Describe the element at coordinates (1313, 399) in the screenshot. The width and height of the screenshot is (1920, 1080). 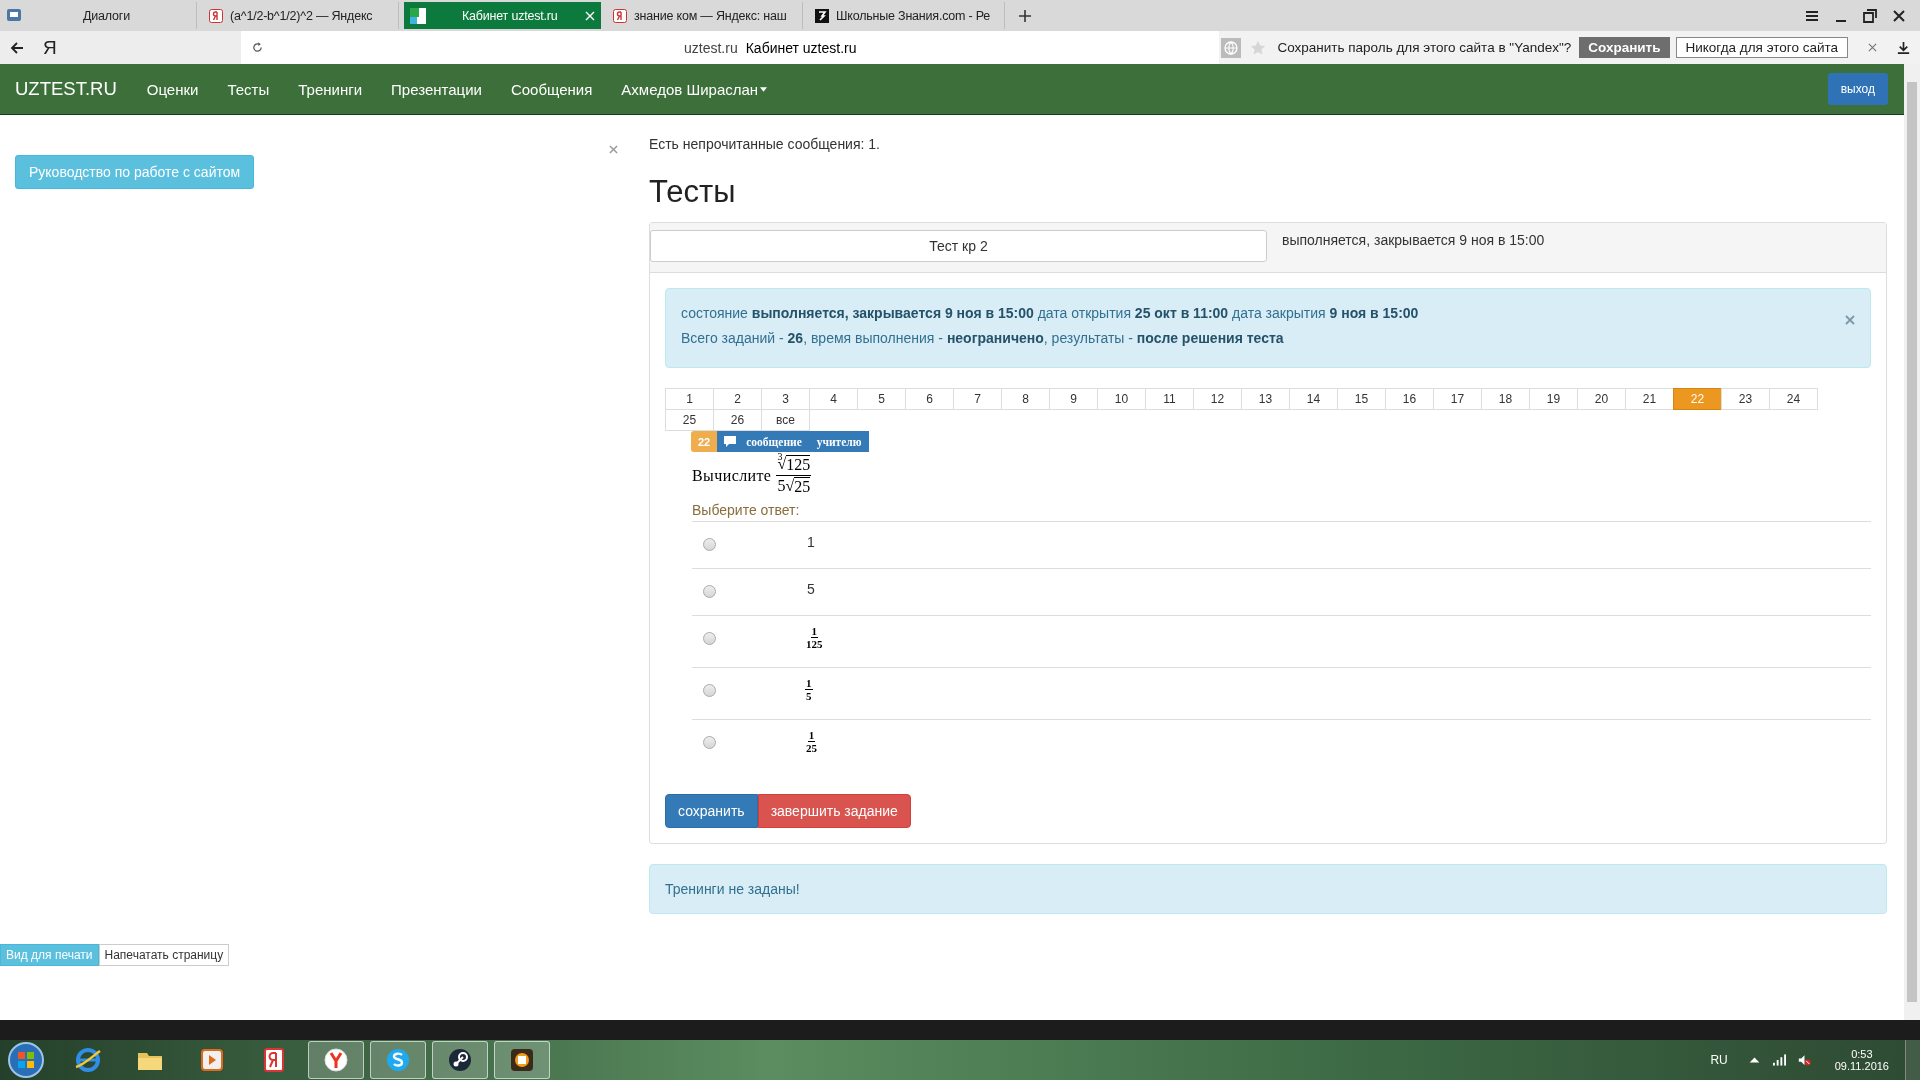
I see `task-page-link: 14` at that location.